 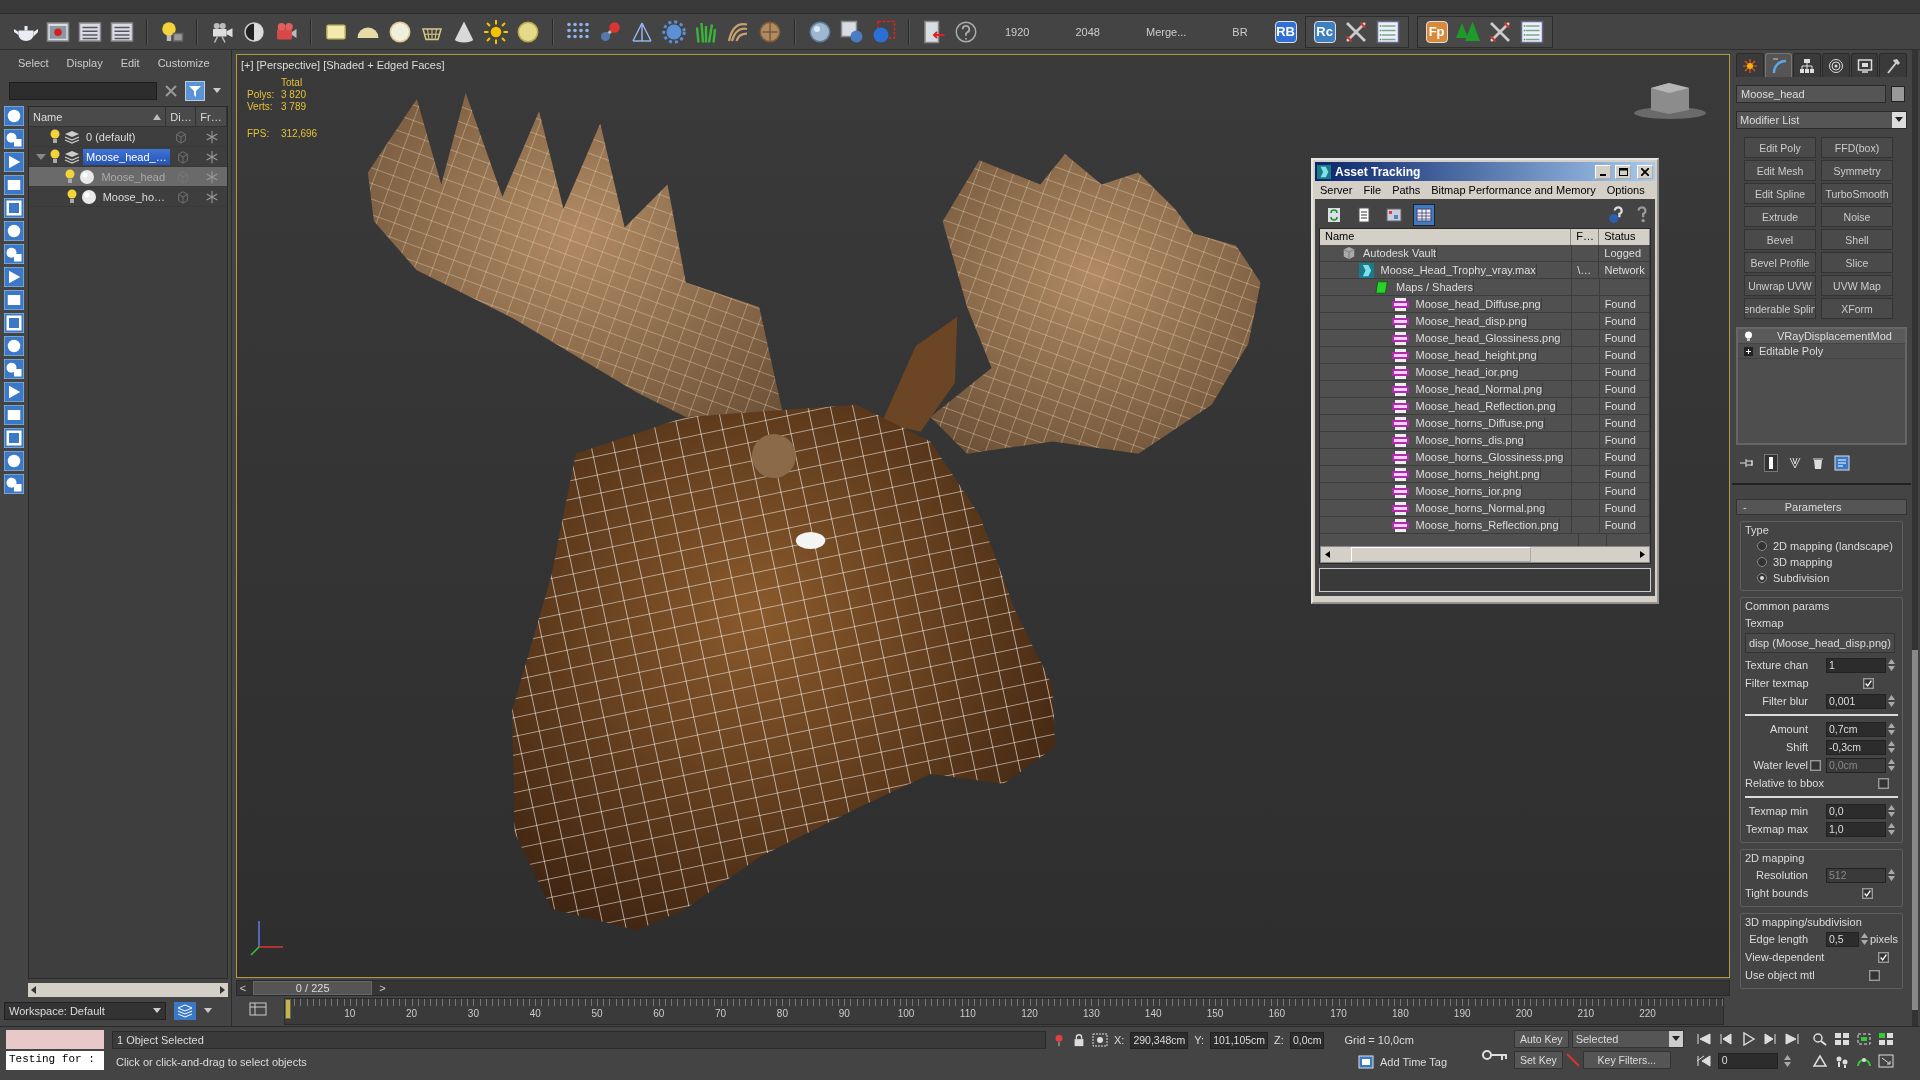 What do you see at coordinates (1499, 31) in the screenshot?
I see `tools-icon` at bounding box center [1499, 31].